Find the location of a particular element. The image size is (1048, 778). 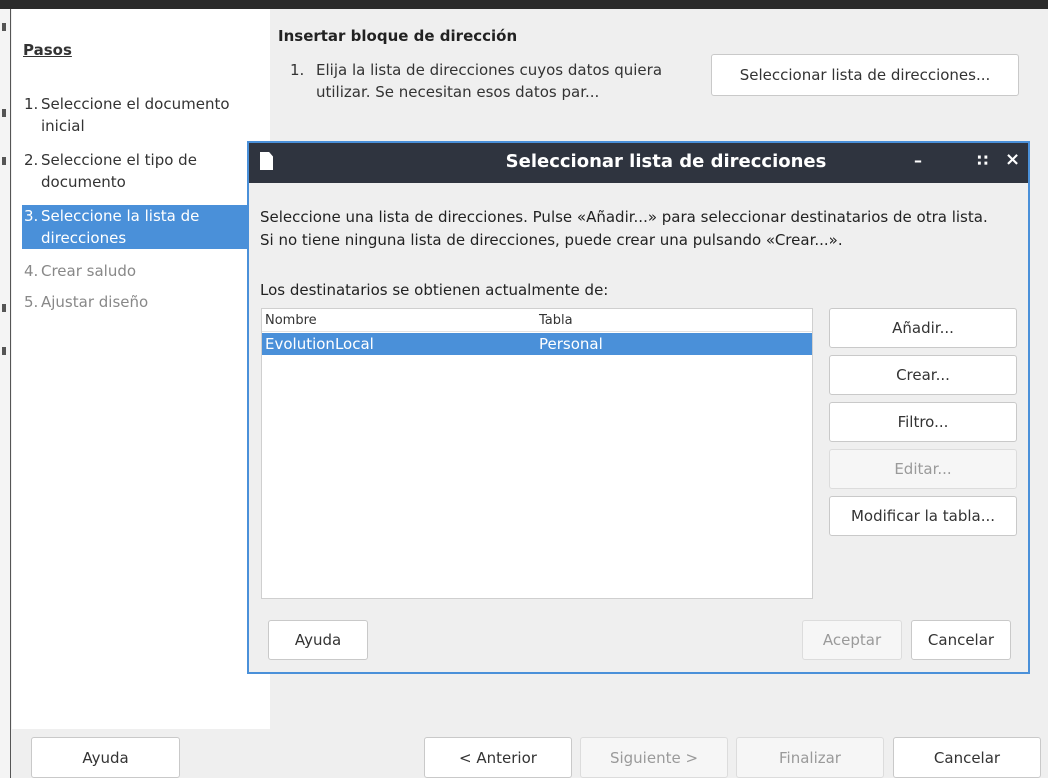

column-header-table: Tabla is located at coordinates (556, 320).